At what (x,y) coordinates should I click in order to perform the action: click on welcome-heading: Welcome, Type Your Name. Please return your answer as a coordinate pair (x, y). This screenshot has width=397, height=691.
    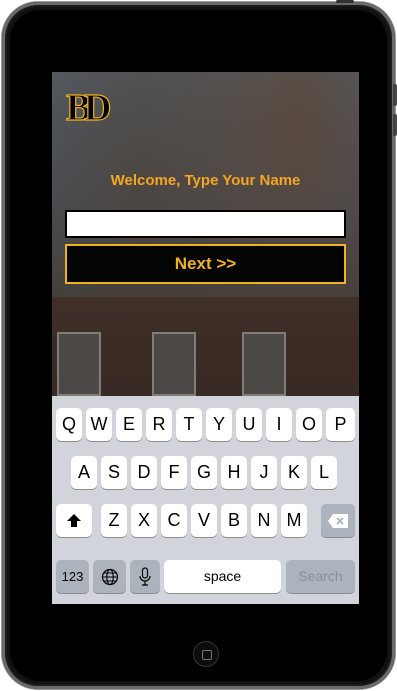
    Looking at the image, I should click on (205, 180).